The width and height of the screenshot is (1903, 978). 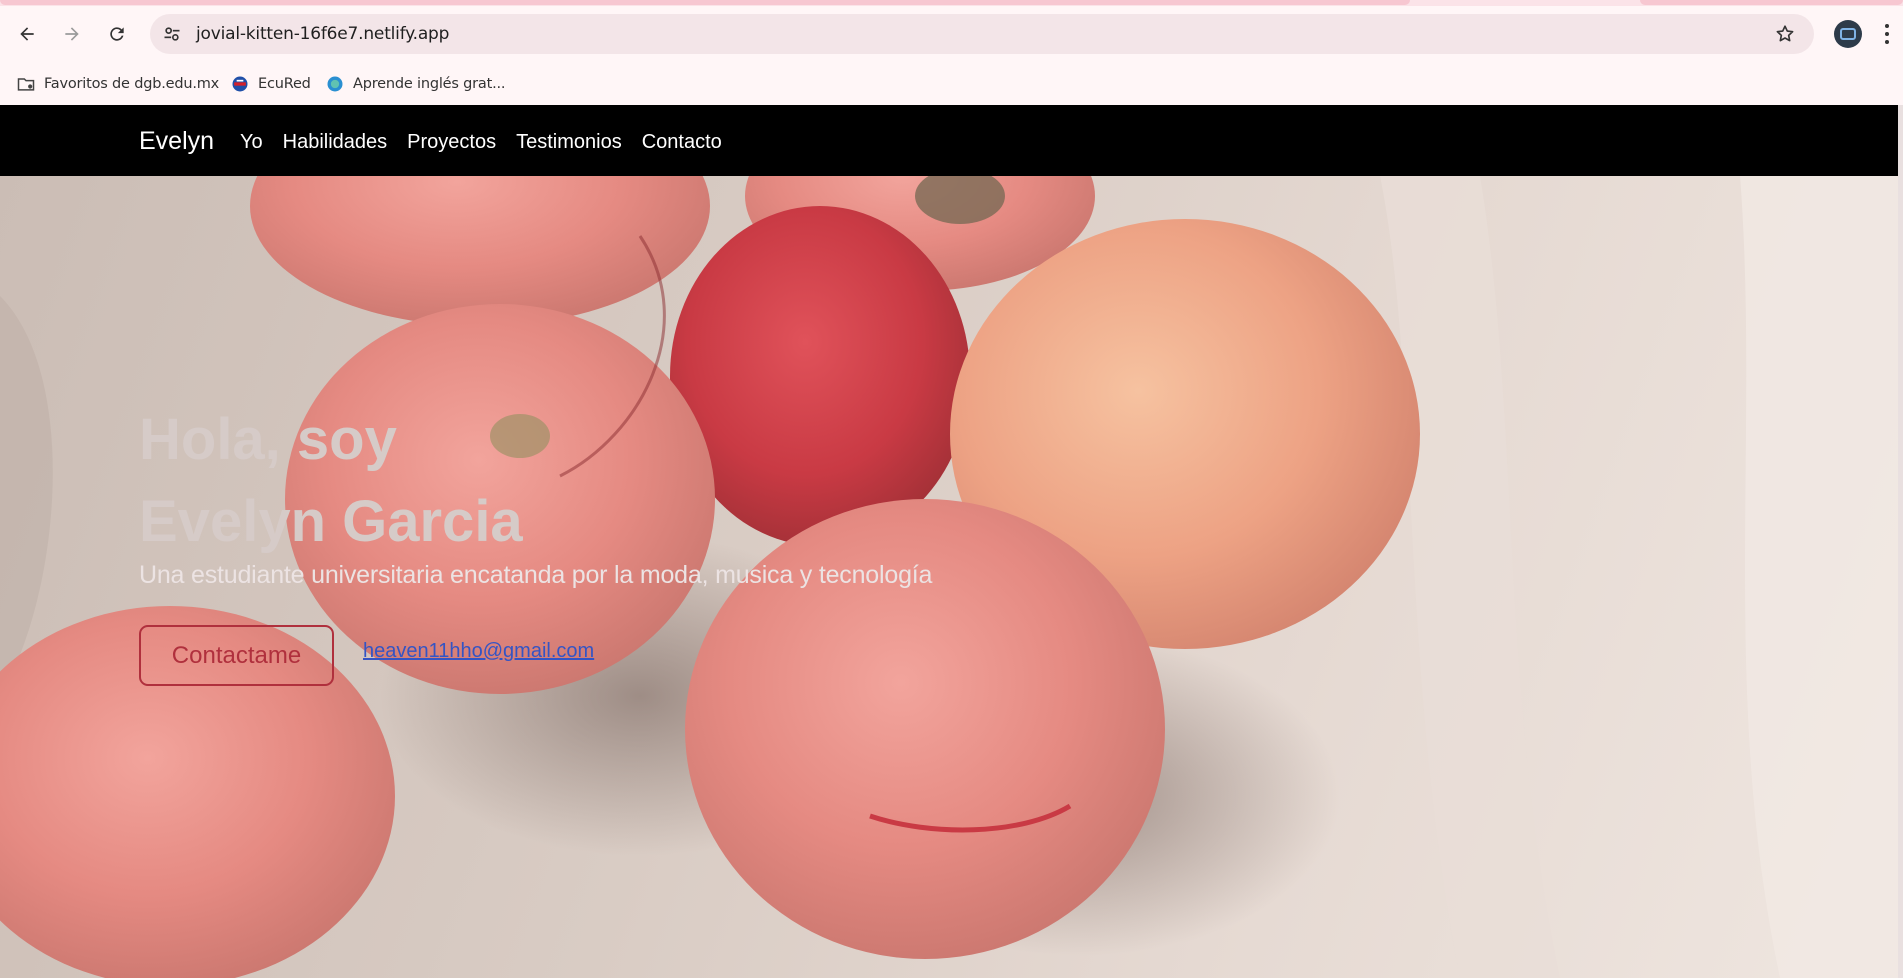 I want to click on reload-button, so click(x=117, y=34).